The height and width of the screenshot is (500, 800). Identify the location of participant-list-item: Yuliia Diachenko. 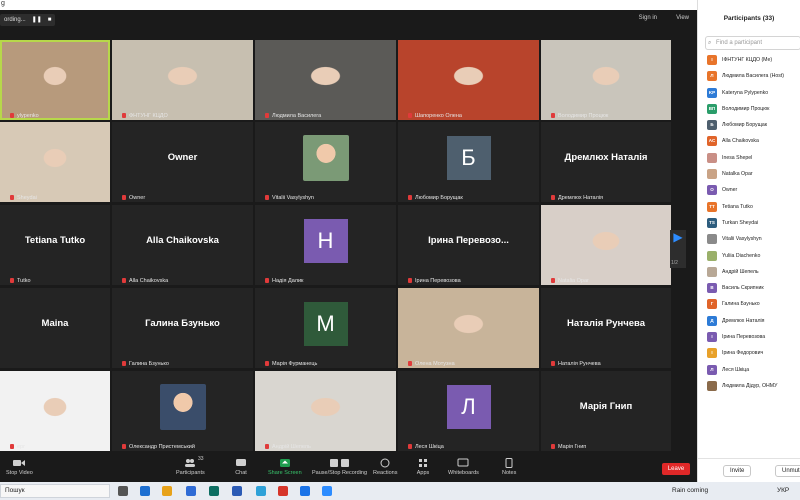
(749, 256).